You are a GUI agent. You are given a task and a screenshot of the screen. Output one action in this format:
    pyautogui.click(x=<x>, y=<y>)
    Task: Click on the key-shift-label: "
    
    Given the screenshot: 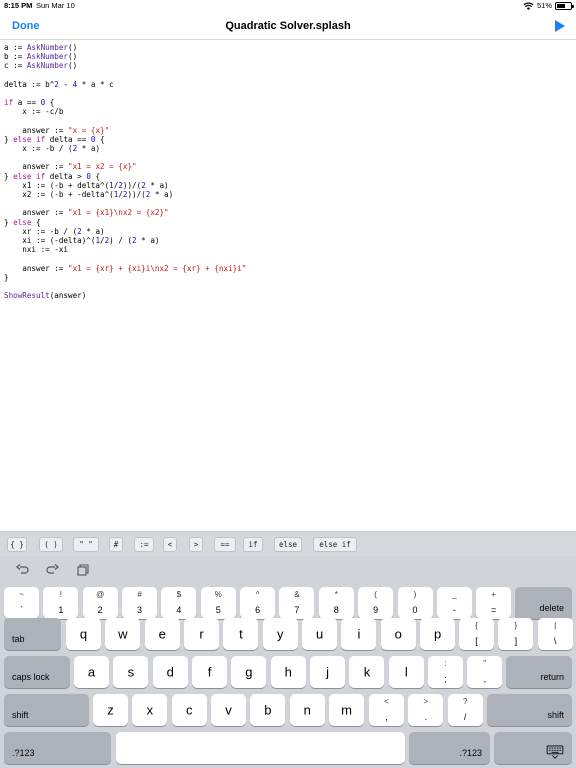 What is the action you would take?
    pyautogui.click(x=485, y=663)
    